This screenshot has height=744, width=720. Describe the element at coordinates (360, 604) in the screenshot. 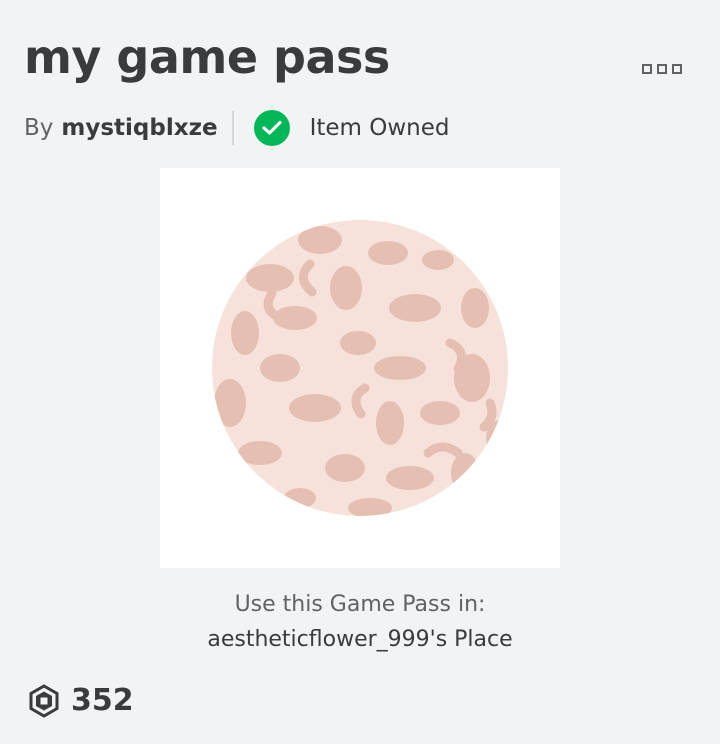

I see `usage-label: Use this Game Pass in:` at that location.